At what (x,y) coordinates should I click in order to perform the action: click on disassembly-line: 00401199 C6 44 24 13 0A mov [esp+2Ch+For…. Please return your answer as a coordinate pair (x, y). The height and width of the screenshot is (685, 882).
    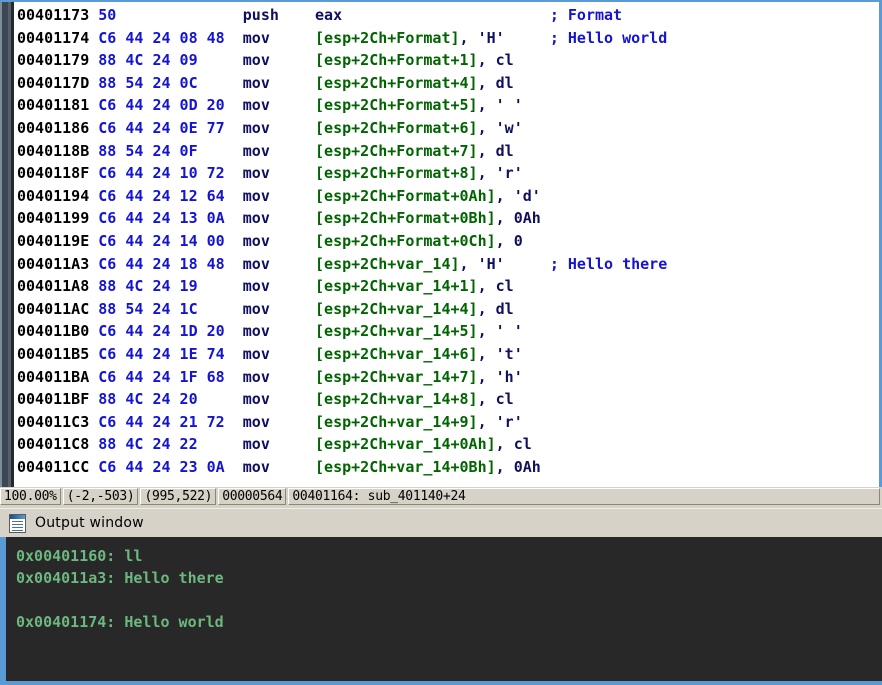
    Looking at the image, I should click on (448, 218).